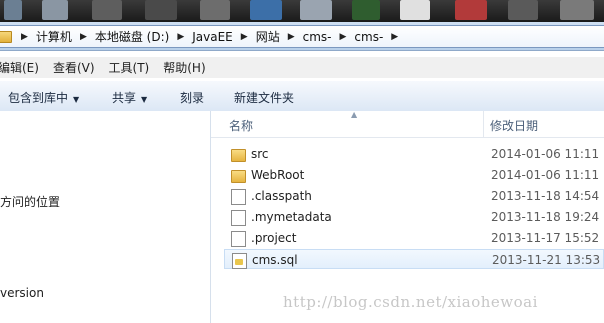 The image size is (604, 323). Describe the element at coordinates (414, 238) in the screenshot. I see `file-row: .project 2013-11-17 15:52` at that location.